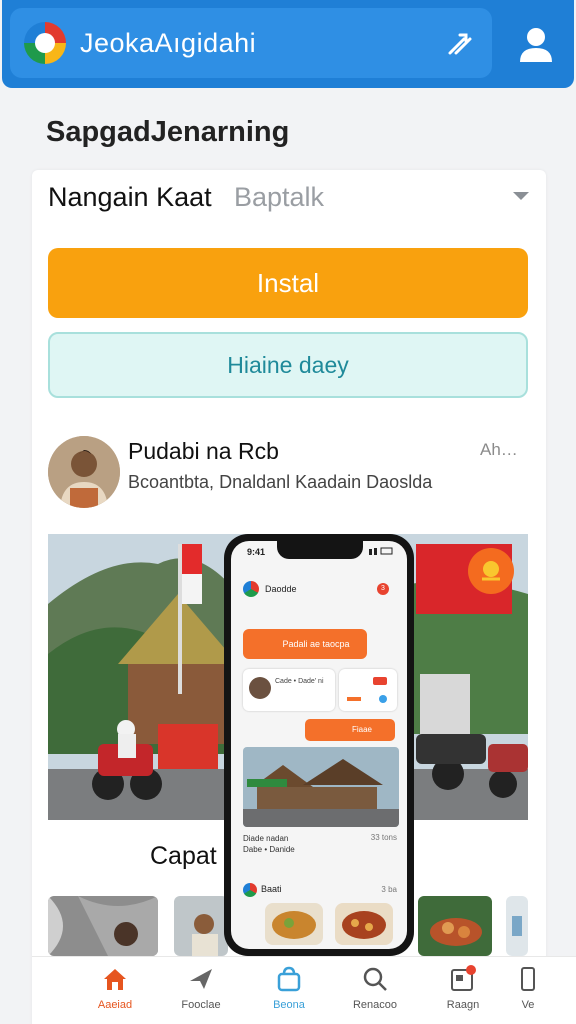 This screenshot has height=1024, width=576. I want to click on news-icon, so click(463, 978).